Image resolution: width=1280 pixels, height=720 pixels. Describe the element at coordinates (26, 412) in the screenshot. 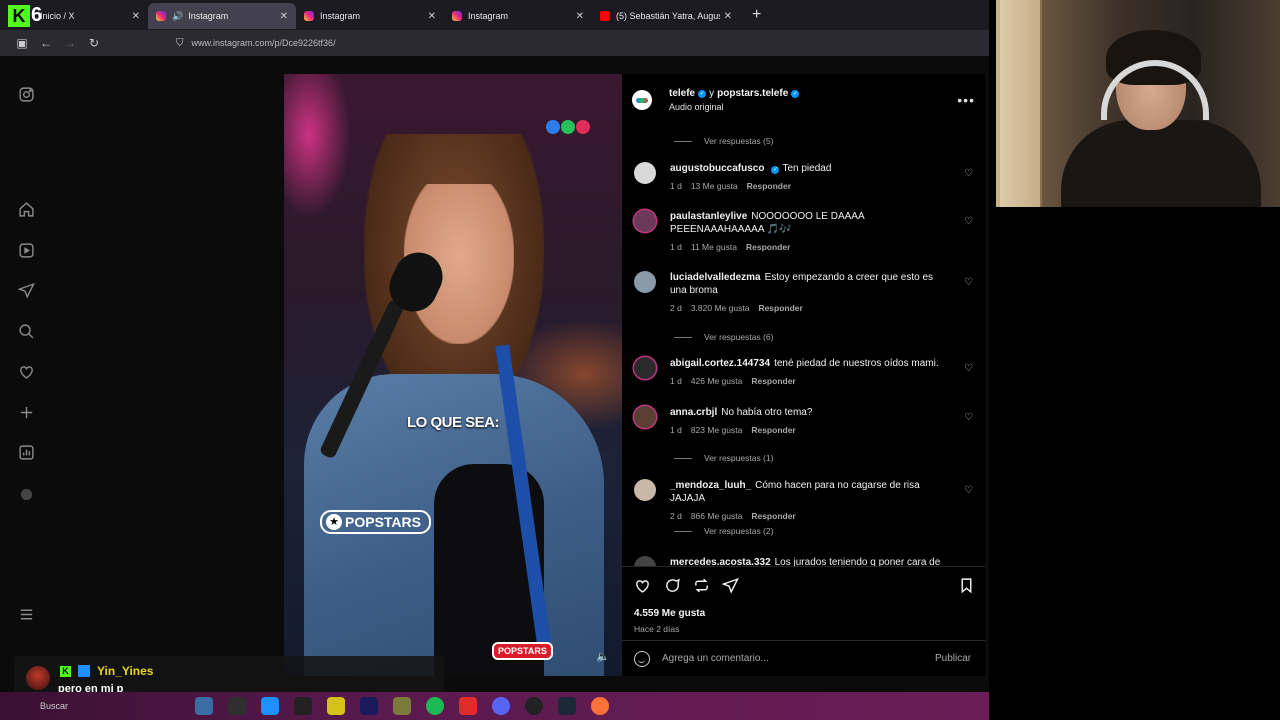

I see `create-plus-icon` at that location.